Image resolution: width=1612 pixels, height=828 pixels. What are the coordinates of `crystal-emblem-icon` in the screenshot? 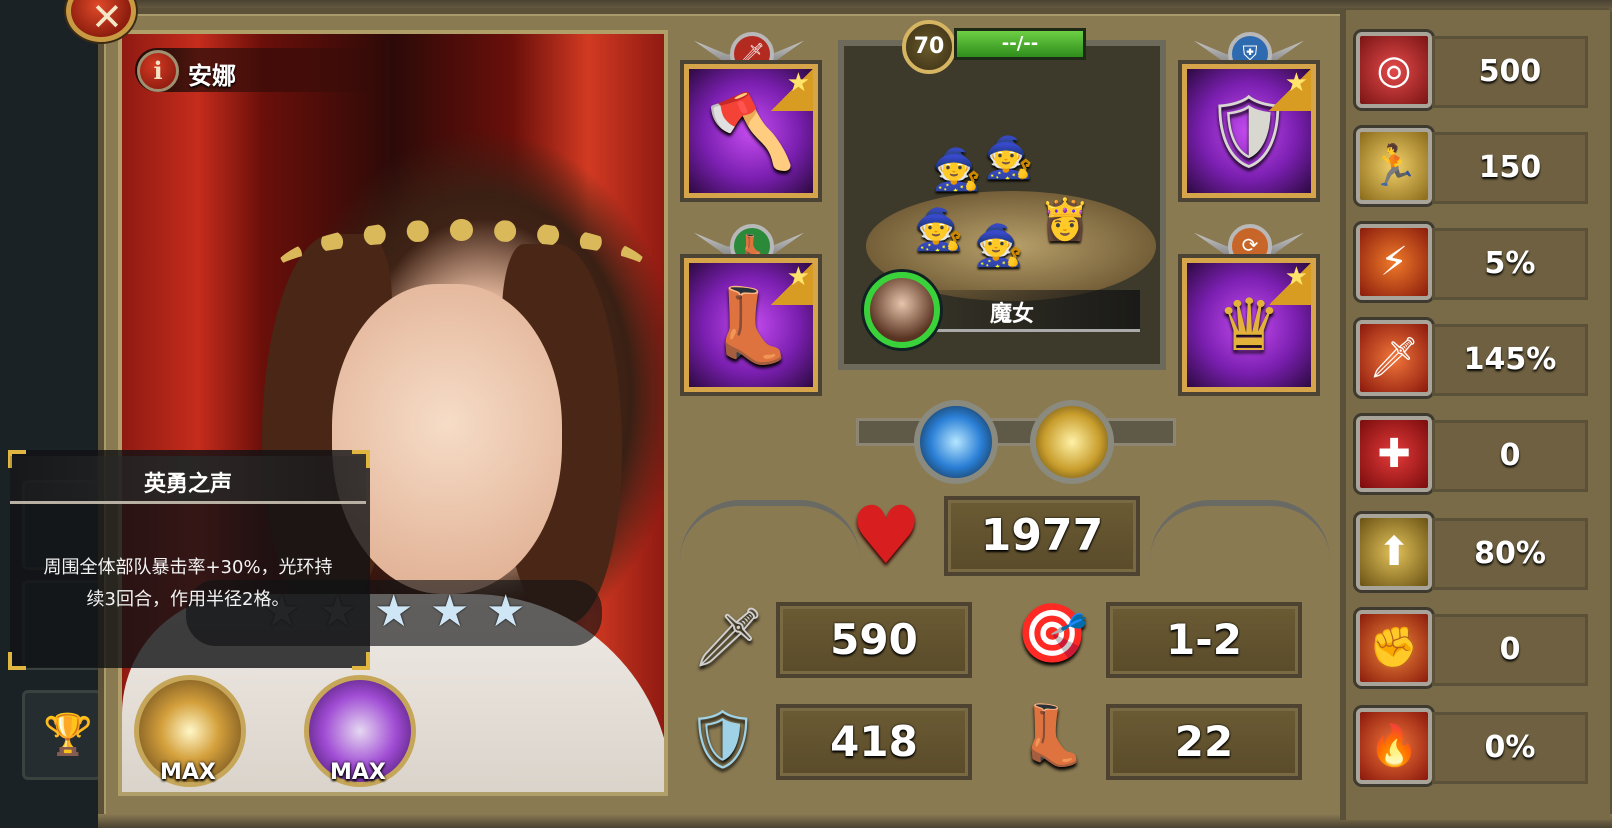 It's located at (956, 442).